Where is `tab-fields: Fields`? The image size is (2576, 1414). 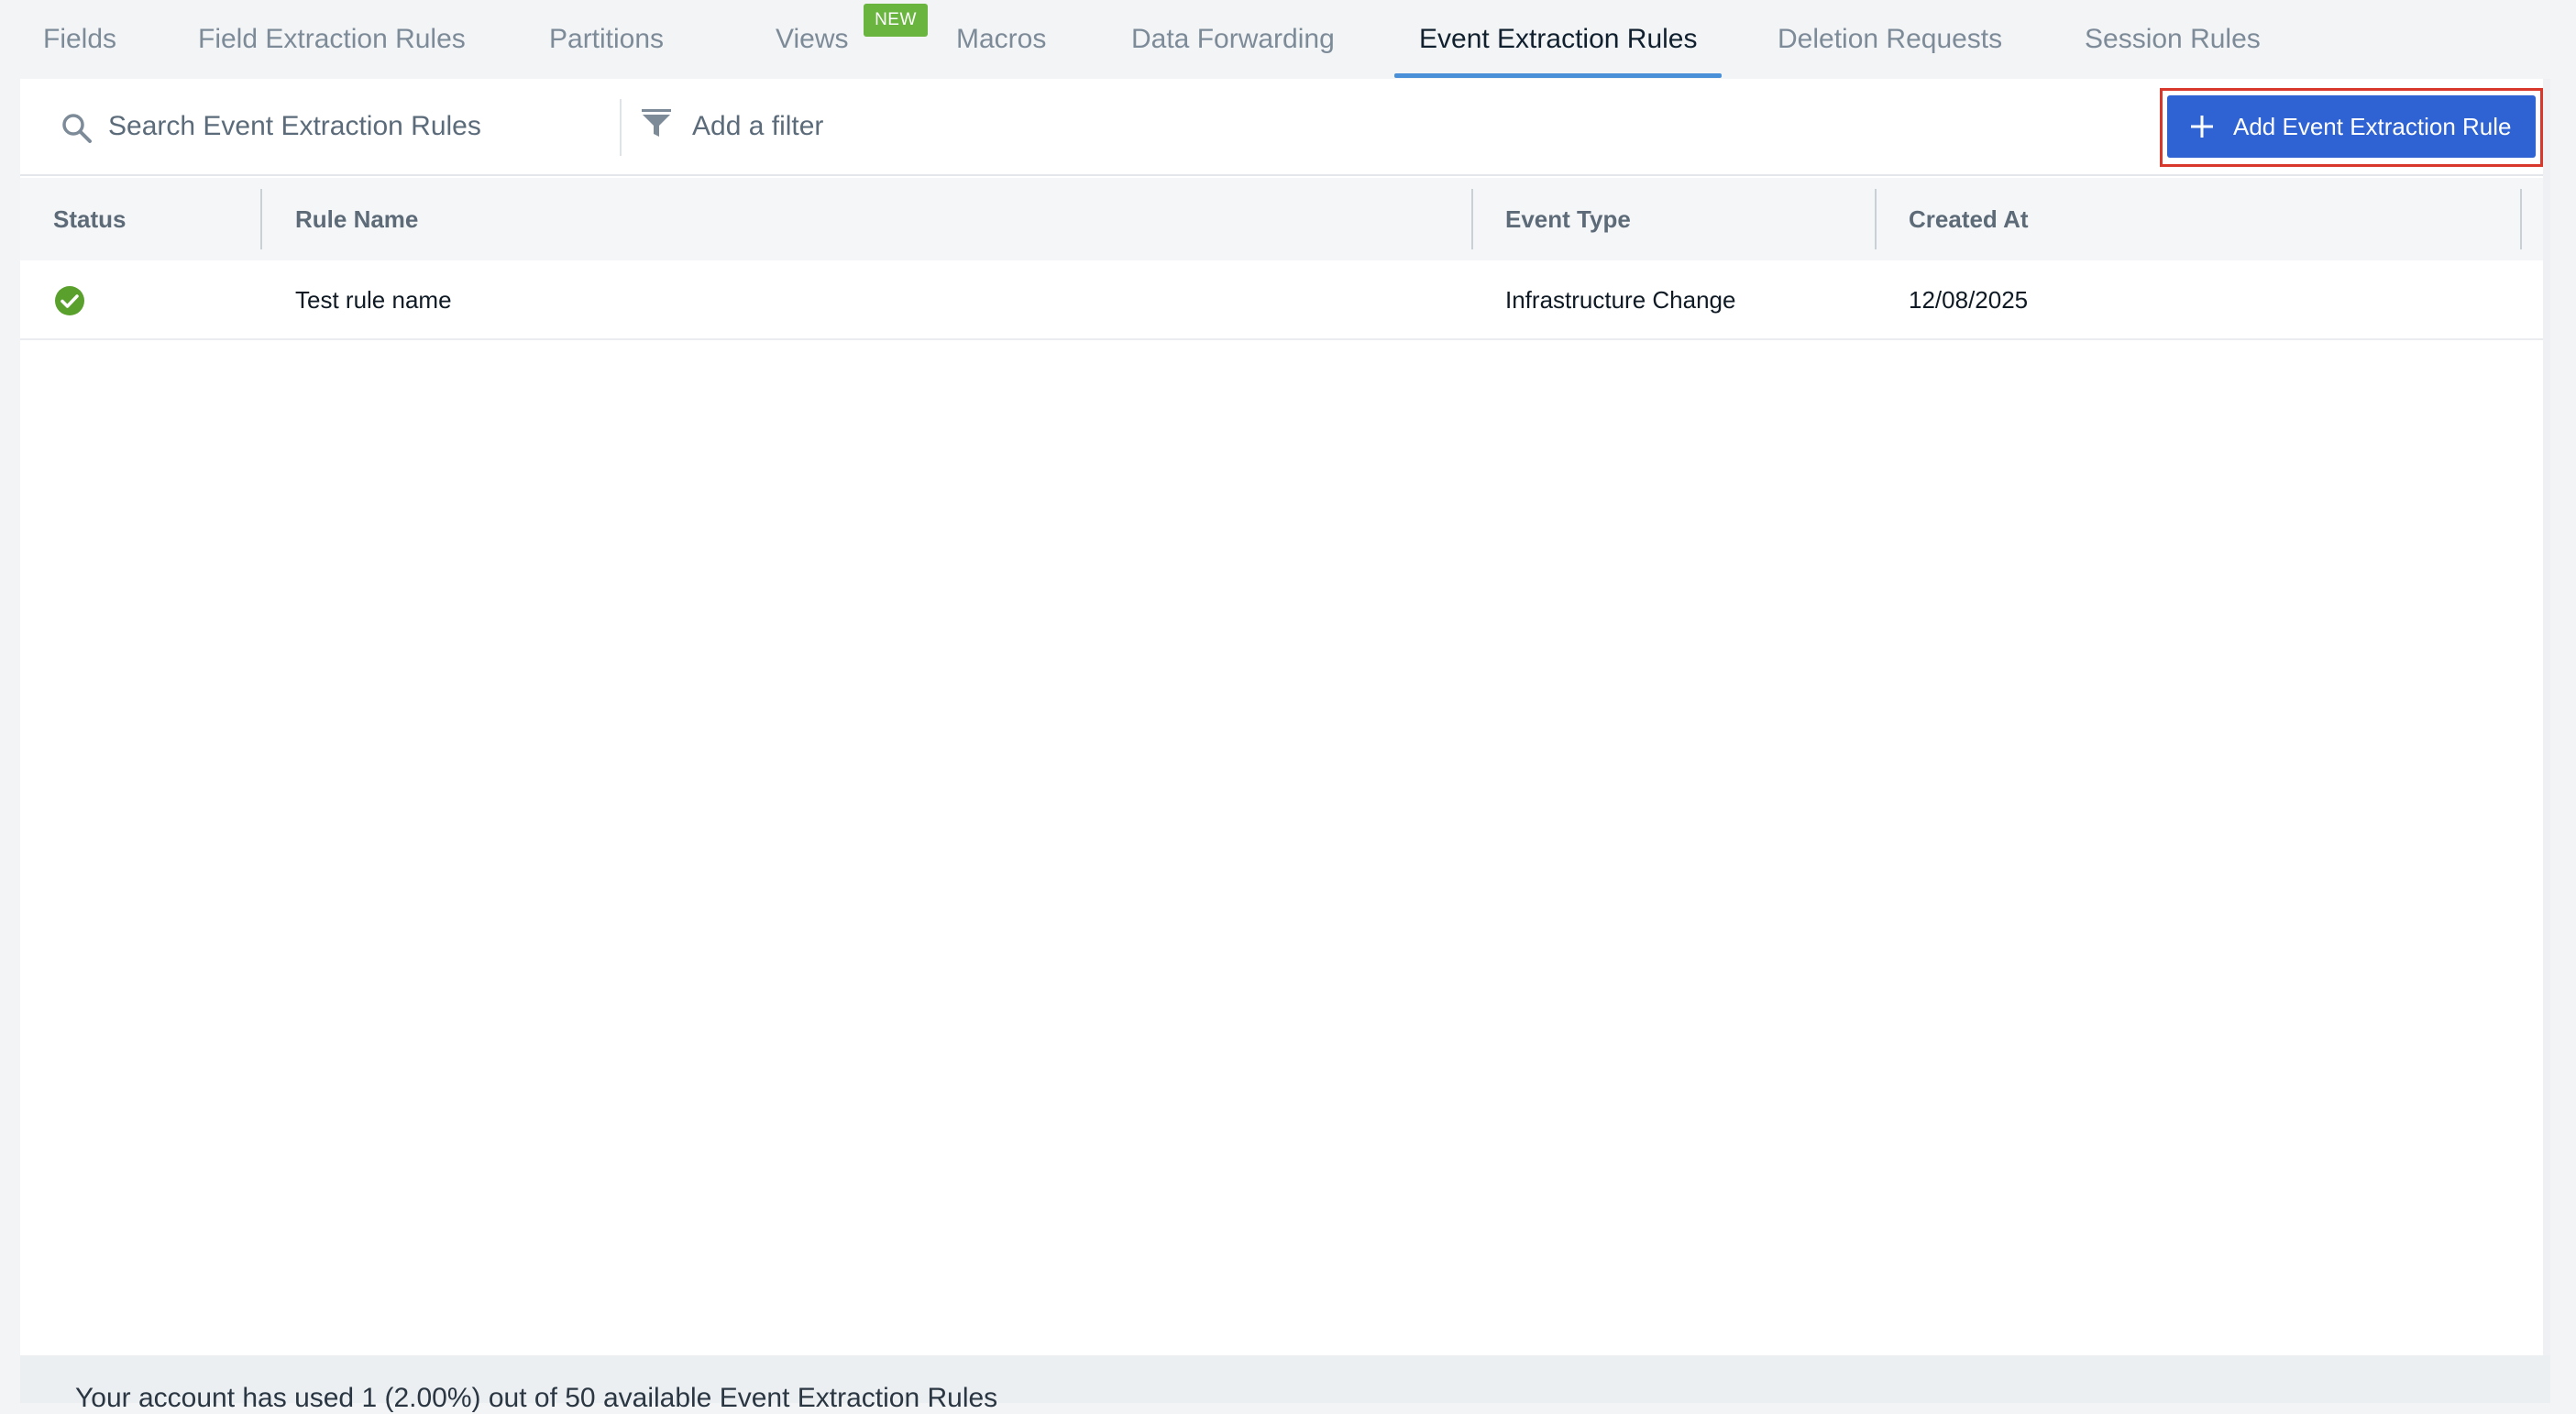
tab-fields: Fields is located at coordinates (79, 39).